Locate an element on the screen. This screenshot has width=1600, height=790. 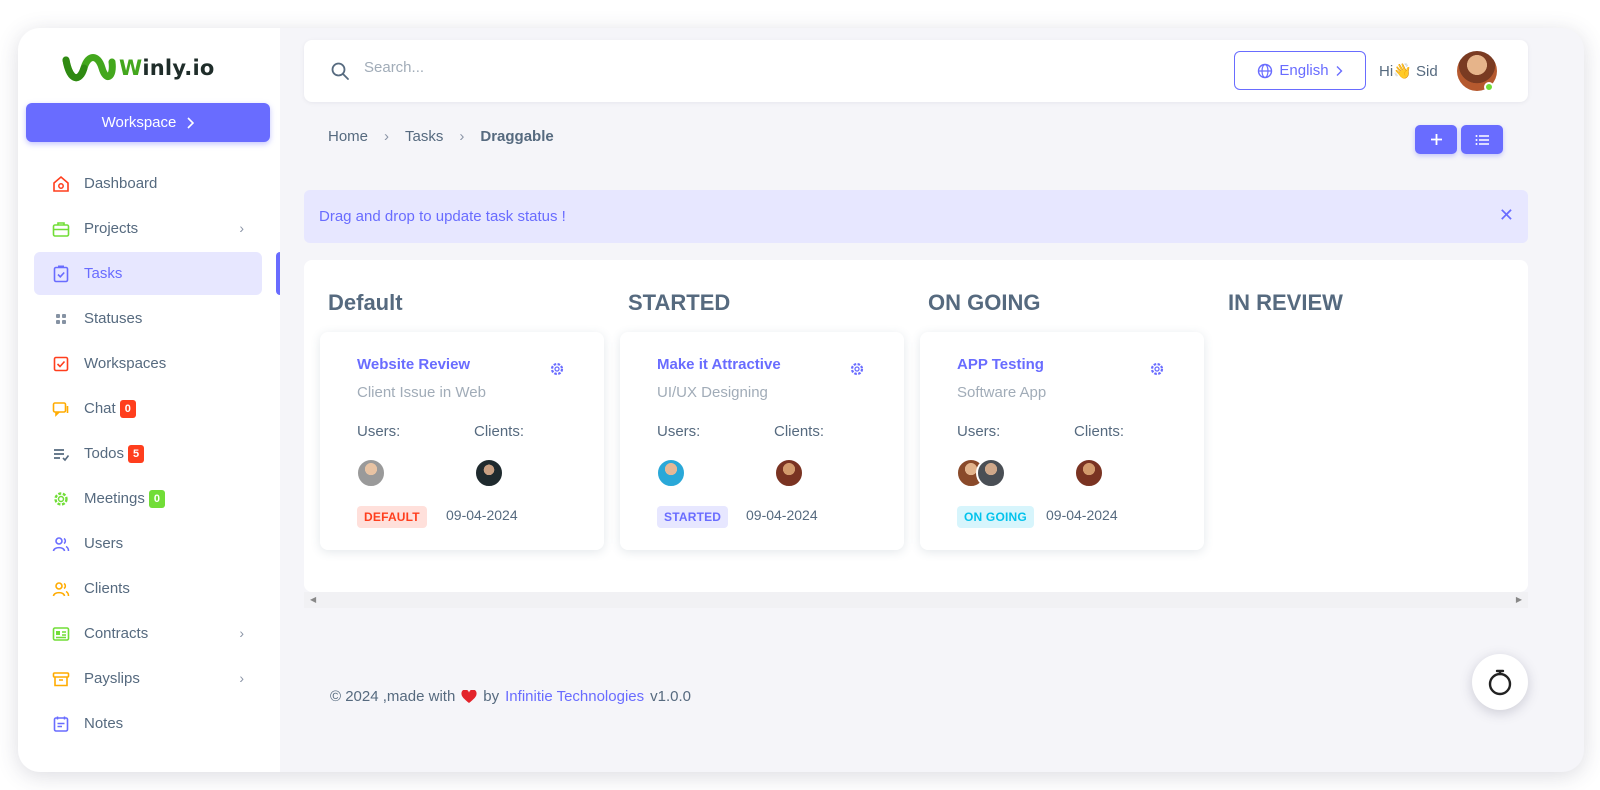
active-indicator is located at coordinates (278, 273).